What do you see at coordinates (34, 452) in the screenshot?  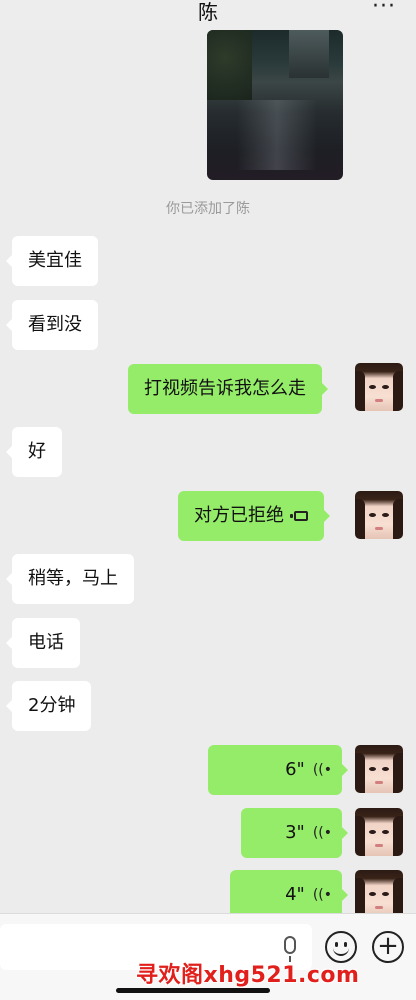 I see `incoming-message: 好` at bounding box center [34, 452].